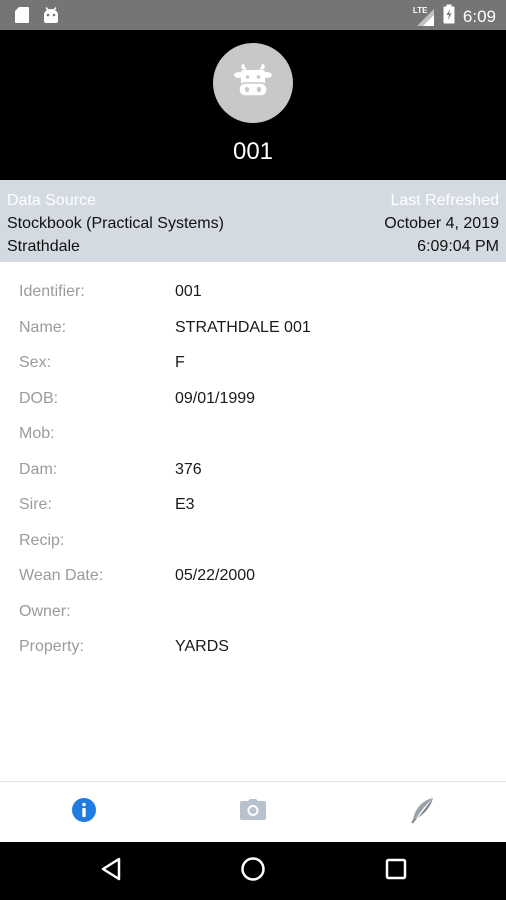  Describe the element at coordinates (215, 398) in the screenshot. I see `detail-value: 09/01/1999` at that location.